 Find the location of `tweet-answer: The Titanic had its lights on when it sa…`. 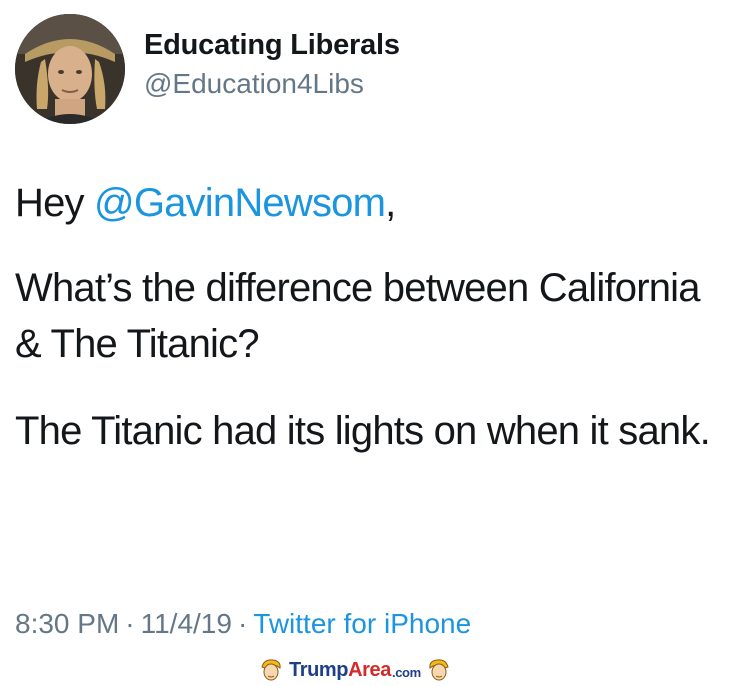

tweet-answer: The Titanic had its lights on when it sa… is located at coordinates (363, 431).